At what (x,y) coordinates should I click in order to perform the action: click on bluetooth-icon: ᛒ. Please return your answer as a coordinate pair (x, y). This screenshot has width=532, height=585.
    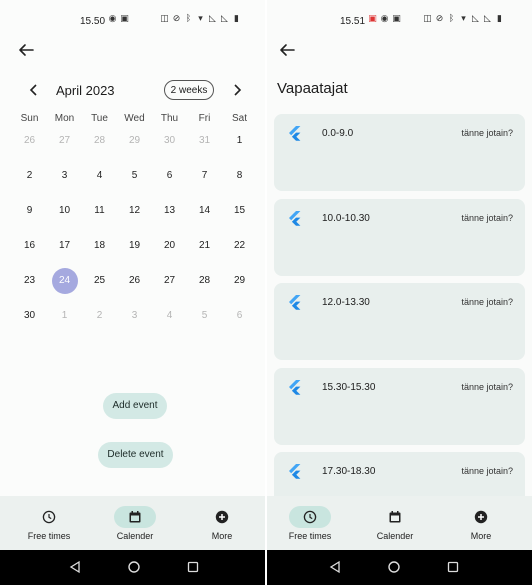
    Looking at the image, I should click on (188, 18).